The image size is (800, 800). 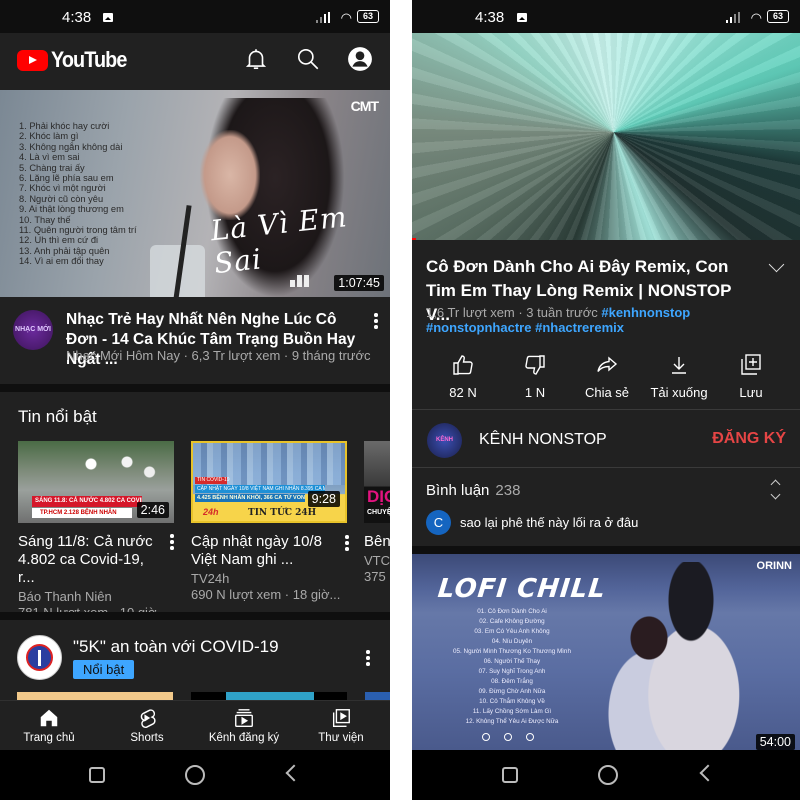 What do you see at coordinates (756, 17) in the screenshot?
I see `wifi-icon: ◠` at bounding box center [756, 17].